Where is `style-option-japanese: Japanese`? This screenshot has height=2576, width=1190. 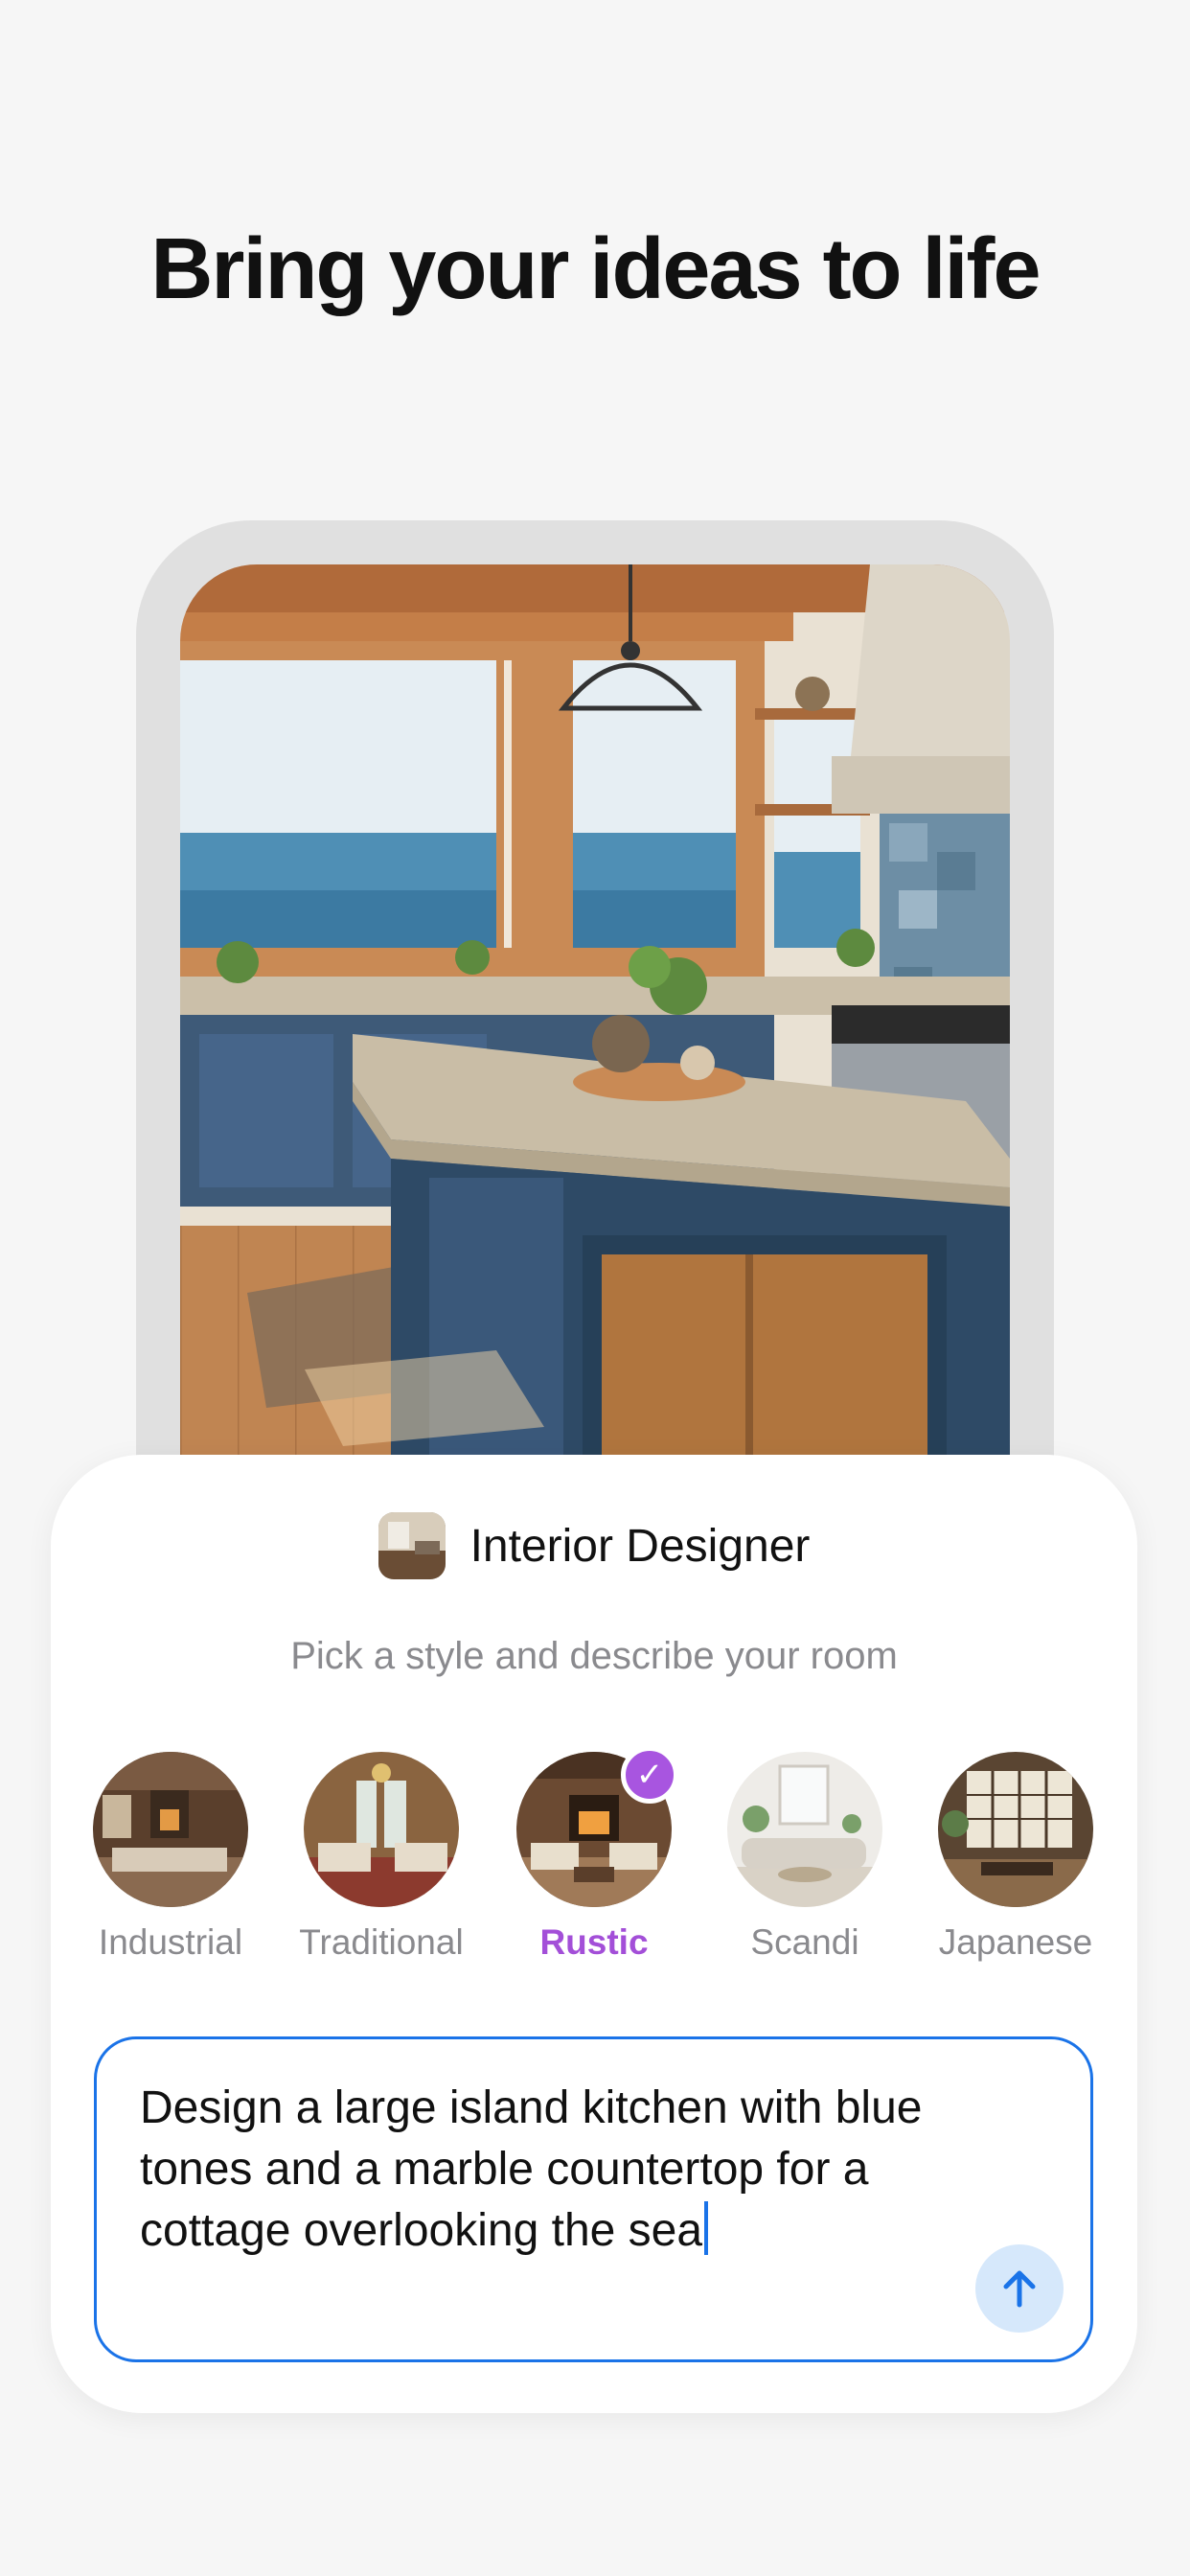
style-option-japanese: Japanese is located at coordinates (1015, 1857).